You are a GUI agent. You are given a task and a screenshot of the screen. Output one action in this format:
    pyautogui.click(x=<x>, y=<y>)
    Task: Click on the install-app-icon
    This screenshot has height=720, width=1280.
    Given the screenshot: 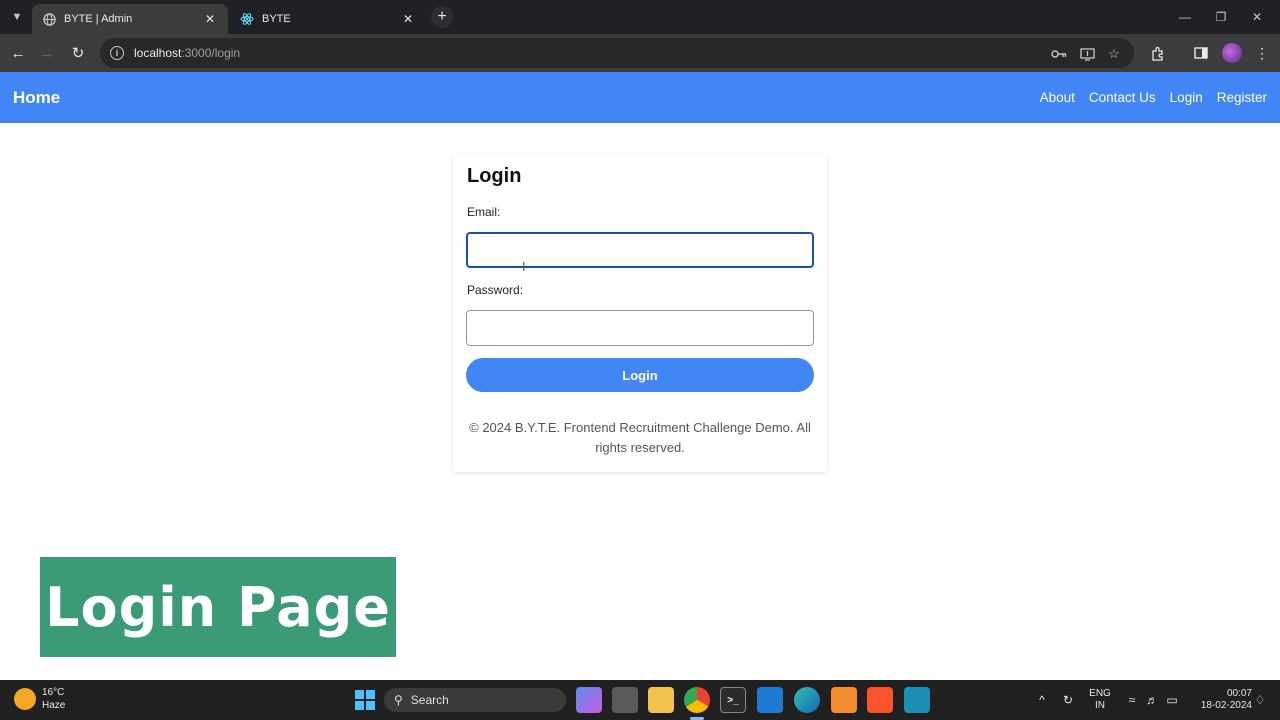 What is the action you would take?
    pyautogui.click(x=1087, y=54)
    